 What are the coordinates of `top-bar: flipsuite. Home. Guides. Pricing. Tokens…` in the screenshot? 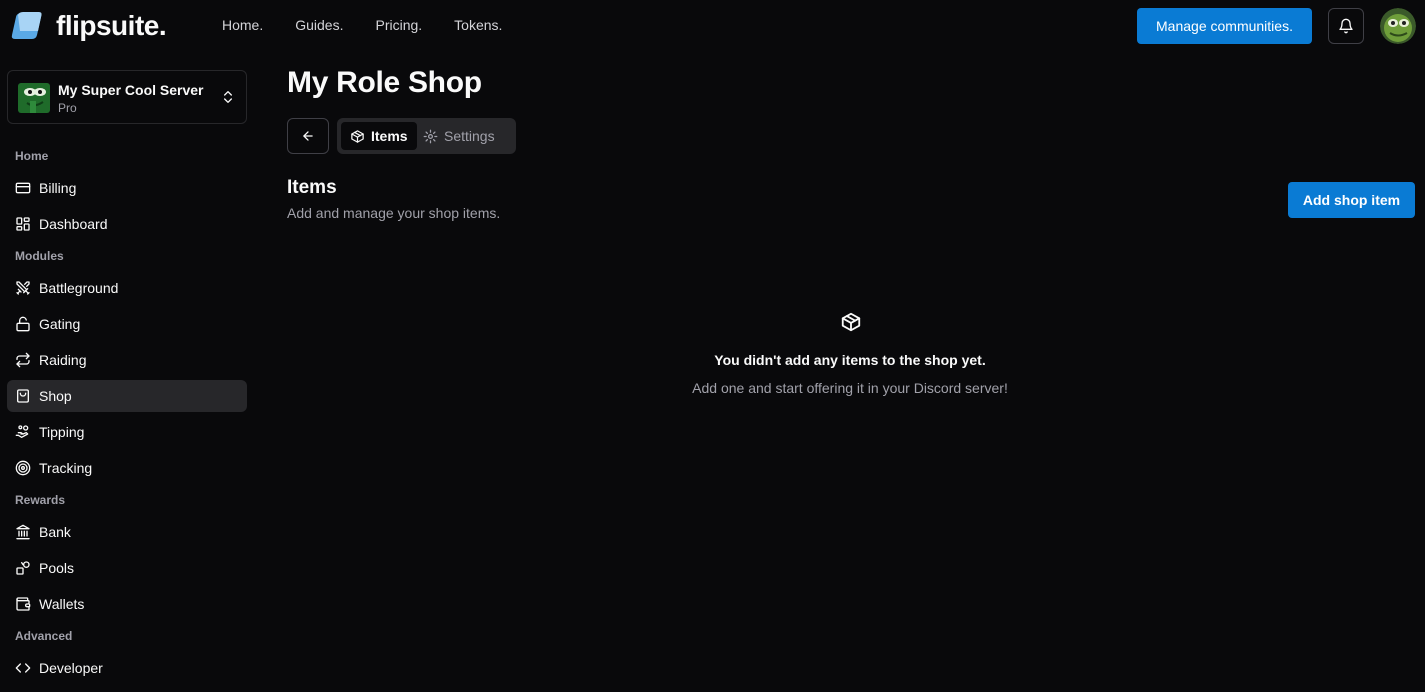 It's located at (712, 26).